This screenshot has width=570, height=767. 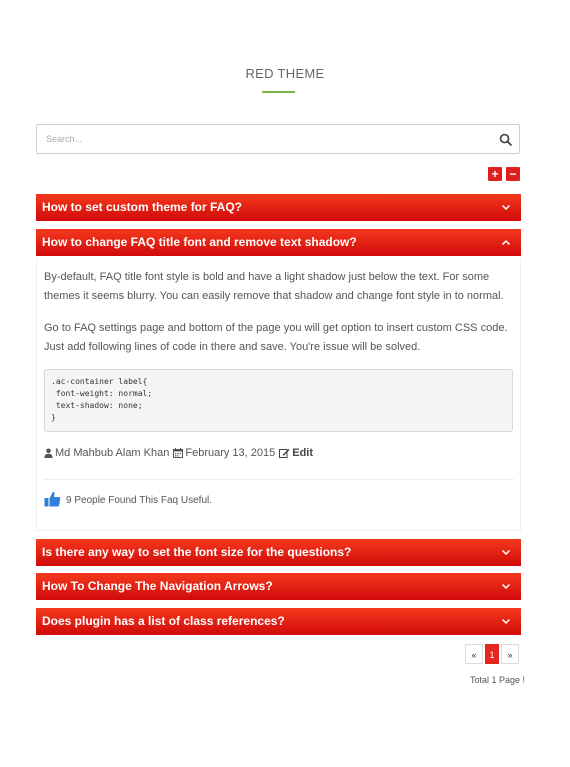 I want to click on useful-count-text: 9 People Found This Faq Useful., so click(x=139, y=500).